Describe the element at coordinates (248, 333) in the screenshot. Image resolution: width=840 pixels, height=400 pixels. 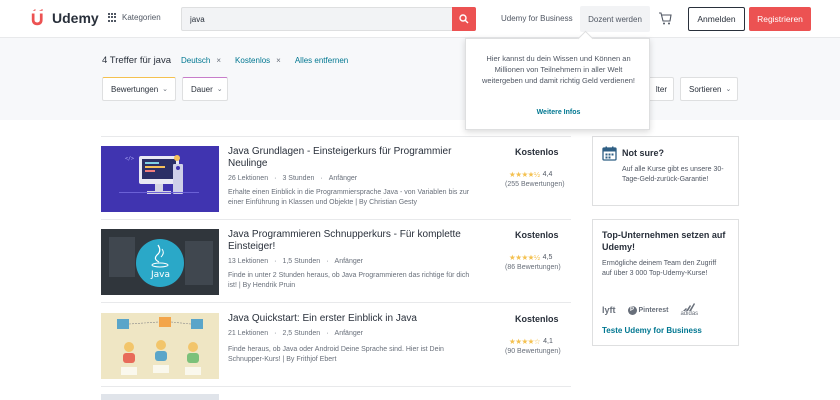
I see `lecture-count: 21 Lektionen` at that location.